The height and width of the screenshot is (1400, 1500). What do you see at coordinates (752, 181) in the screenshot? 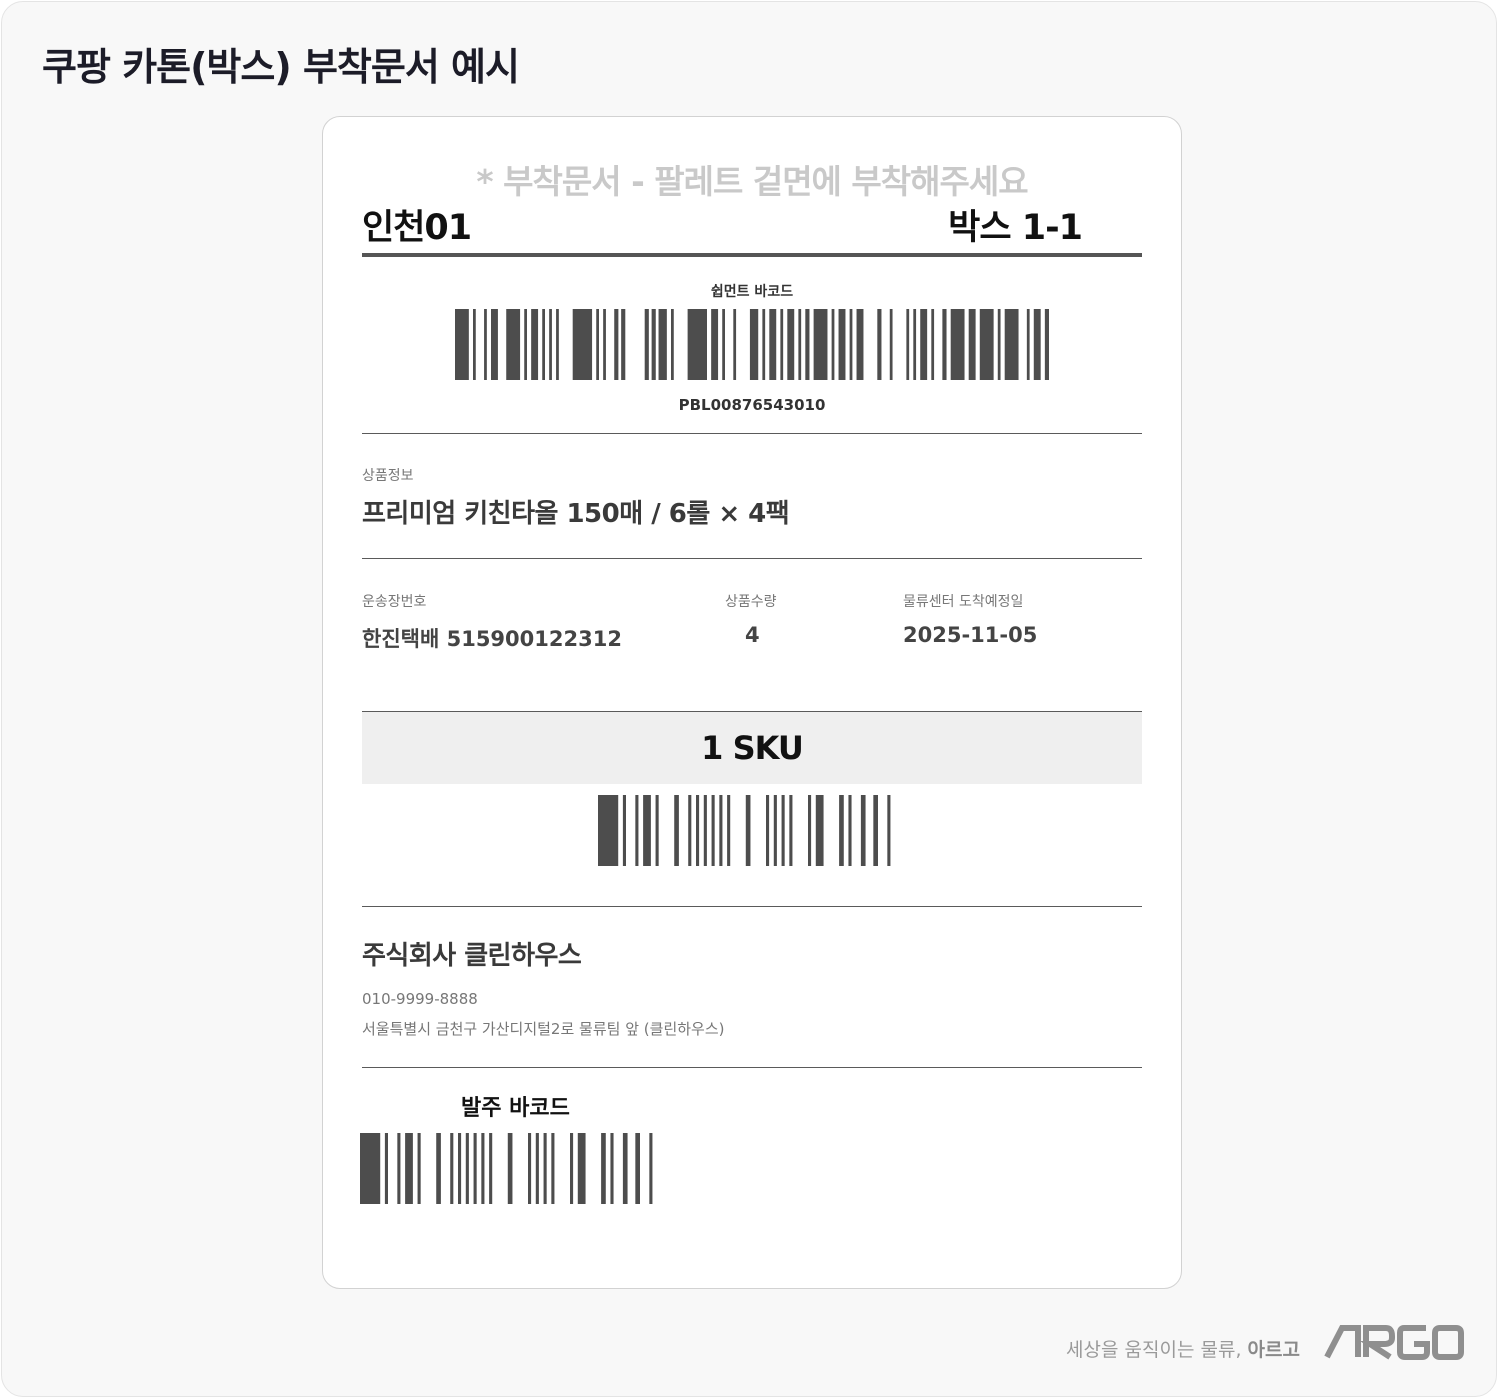
I see `attach-notice: * 부착문서 - 팔레트 겉면에 부착해주세요` at bounding box center [752, 181].